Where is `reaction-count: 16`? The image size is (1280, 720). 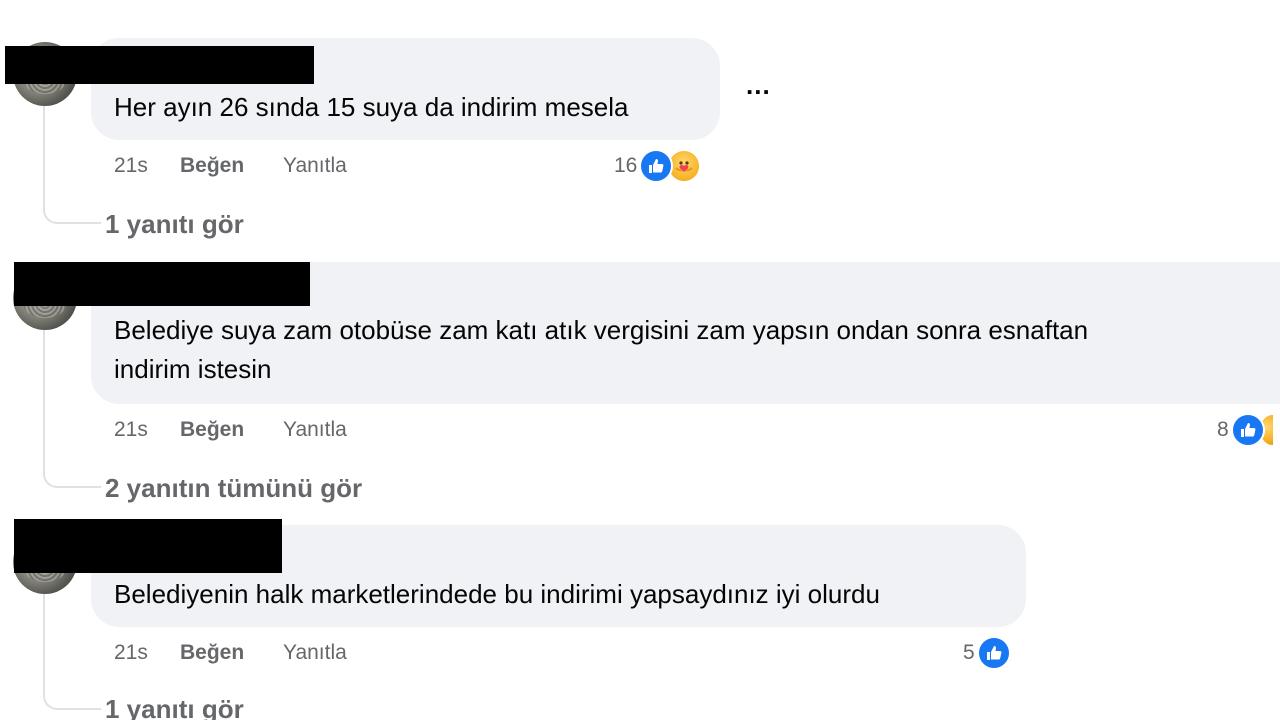
reaction-count: 16 is located at coordinates (626, 165).